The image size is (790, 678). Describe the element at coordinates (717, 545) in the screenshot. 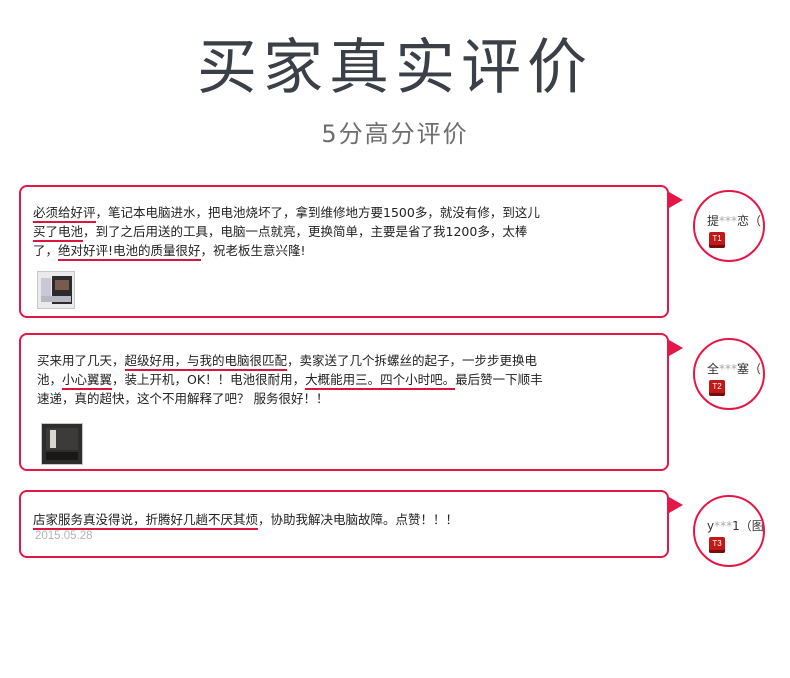

I see `member-level-badge-icon: T3` at that location.